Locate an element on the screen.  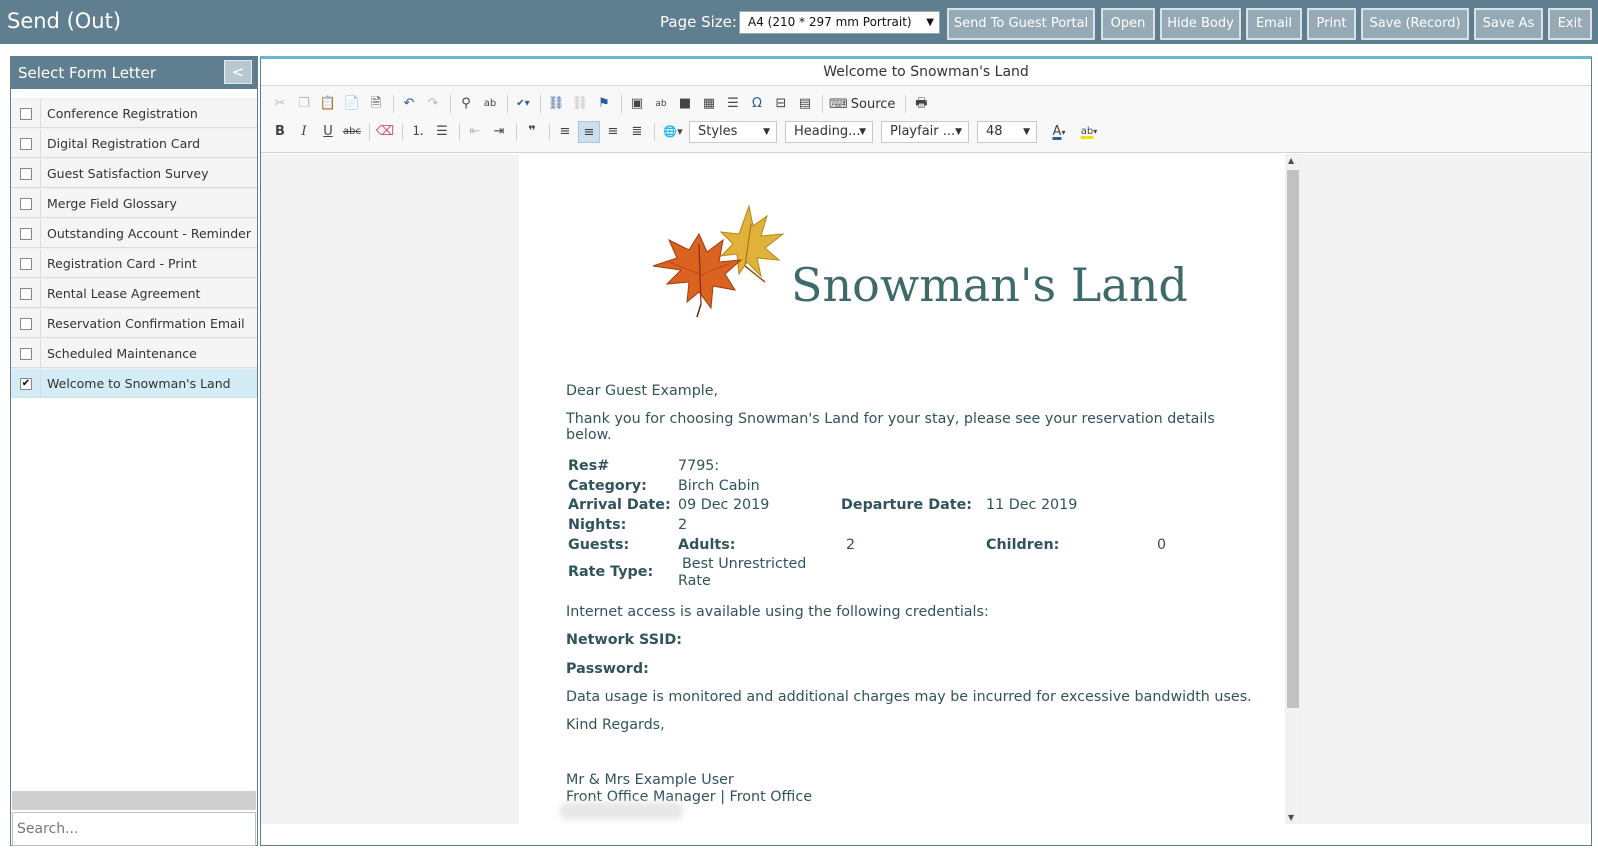
exit-button: Exit is located at coordinates (1570, 24).